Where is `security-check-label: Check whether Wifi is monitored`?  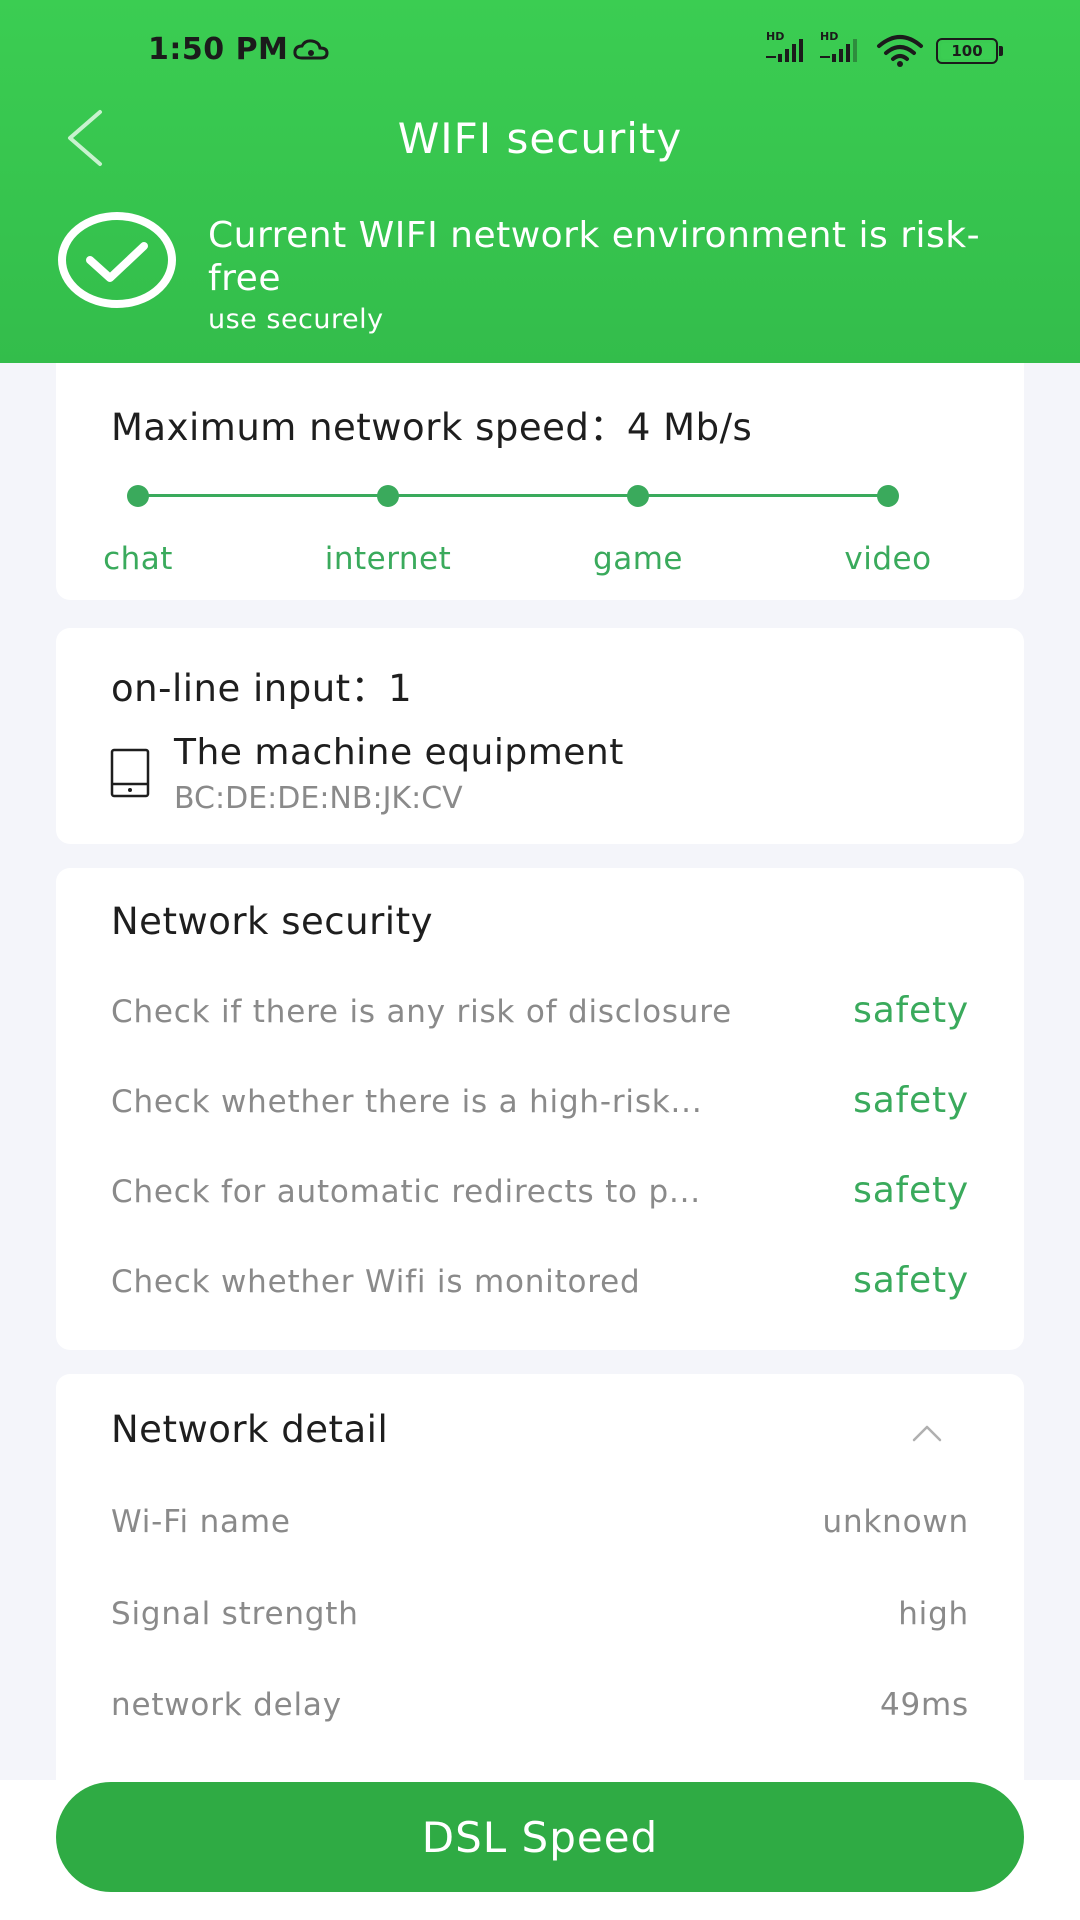 security-check-label: Check whether Wifi is monitored is located at coordinates (376, 1282).